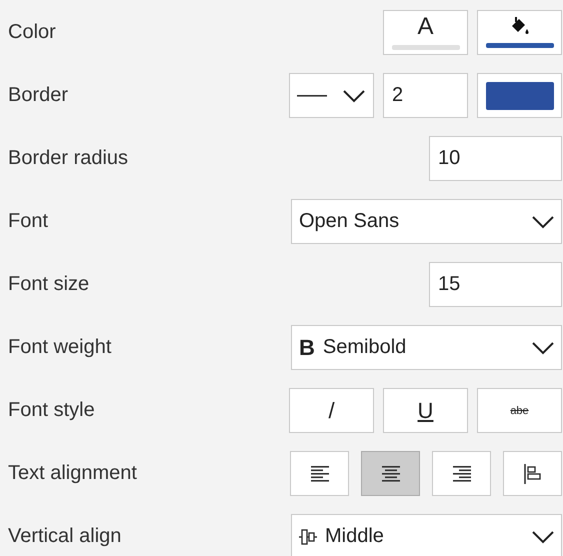 Image resolution: width=563 pixels, height=556 pixels. What do you see at coordinates (519, 95) in the screenshot?
I see `border-color-button` at bounding box center [519, 95].